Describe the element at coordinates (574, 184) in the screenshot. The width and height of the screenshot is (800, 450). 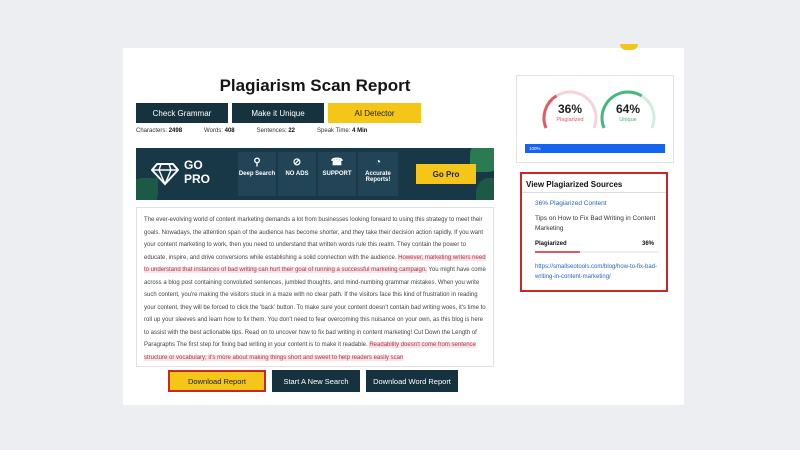
I see `sources-heading: View Plagiarized Sources` at that location.